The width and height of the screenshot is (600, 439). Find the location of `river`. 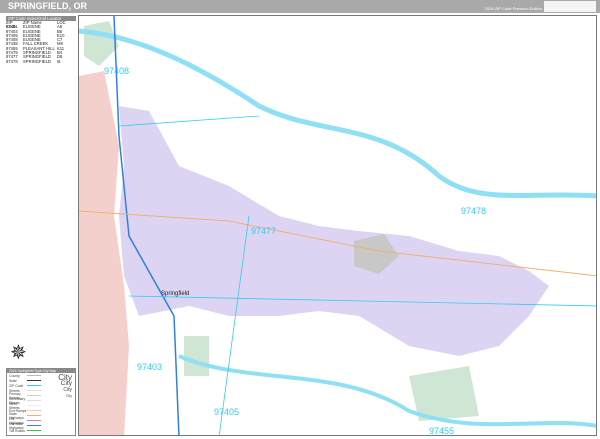

river is located at coordinates (387, 391).